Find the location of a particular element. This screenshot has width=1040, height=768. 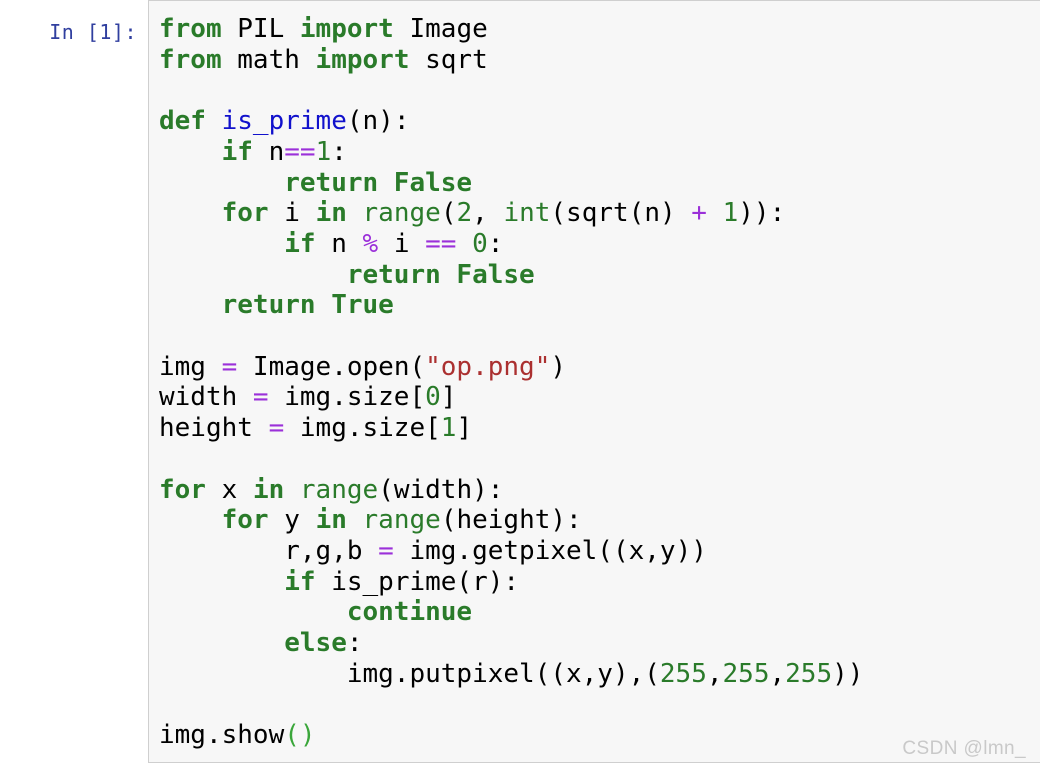

code-line: continue is located at coordinates (315, 612).